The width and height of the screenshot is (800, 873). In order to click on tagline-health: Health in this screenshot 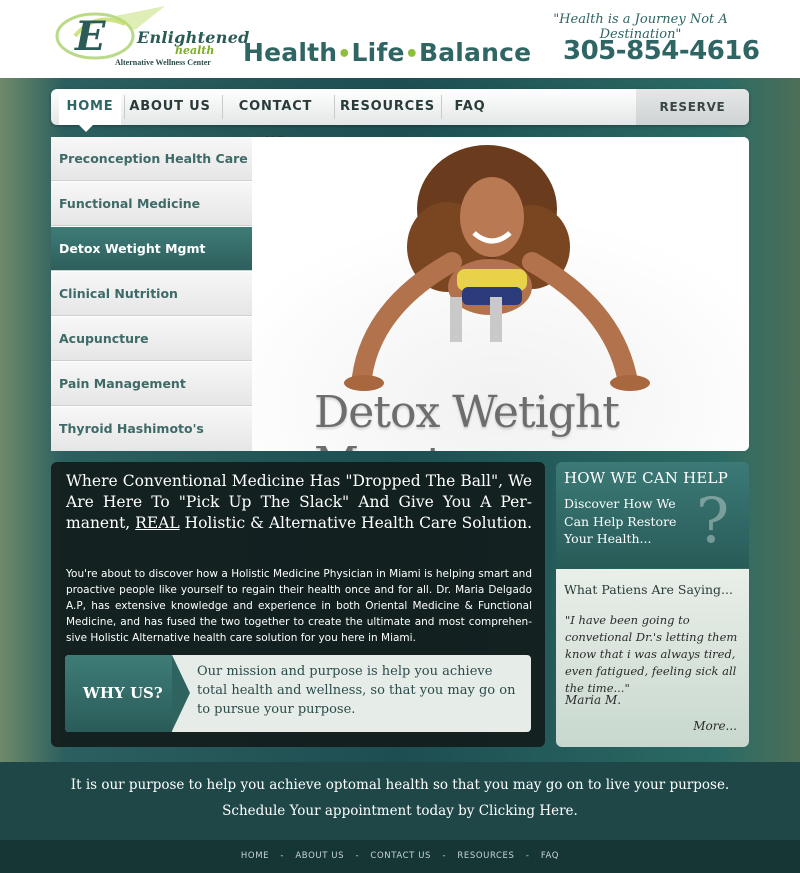, I will do `click(290, 52)`.